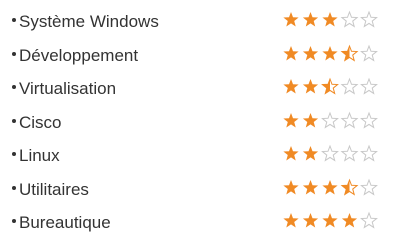 The height and width of the screenshot is (244, 402). I want to click on skill-label: Développement, so click(79, 55).